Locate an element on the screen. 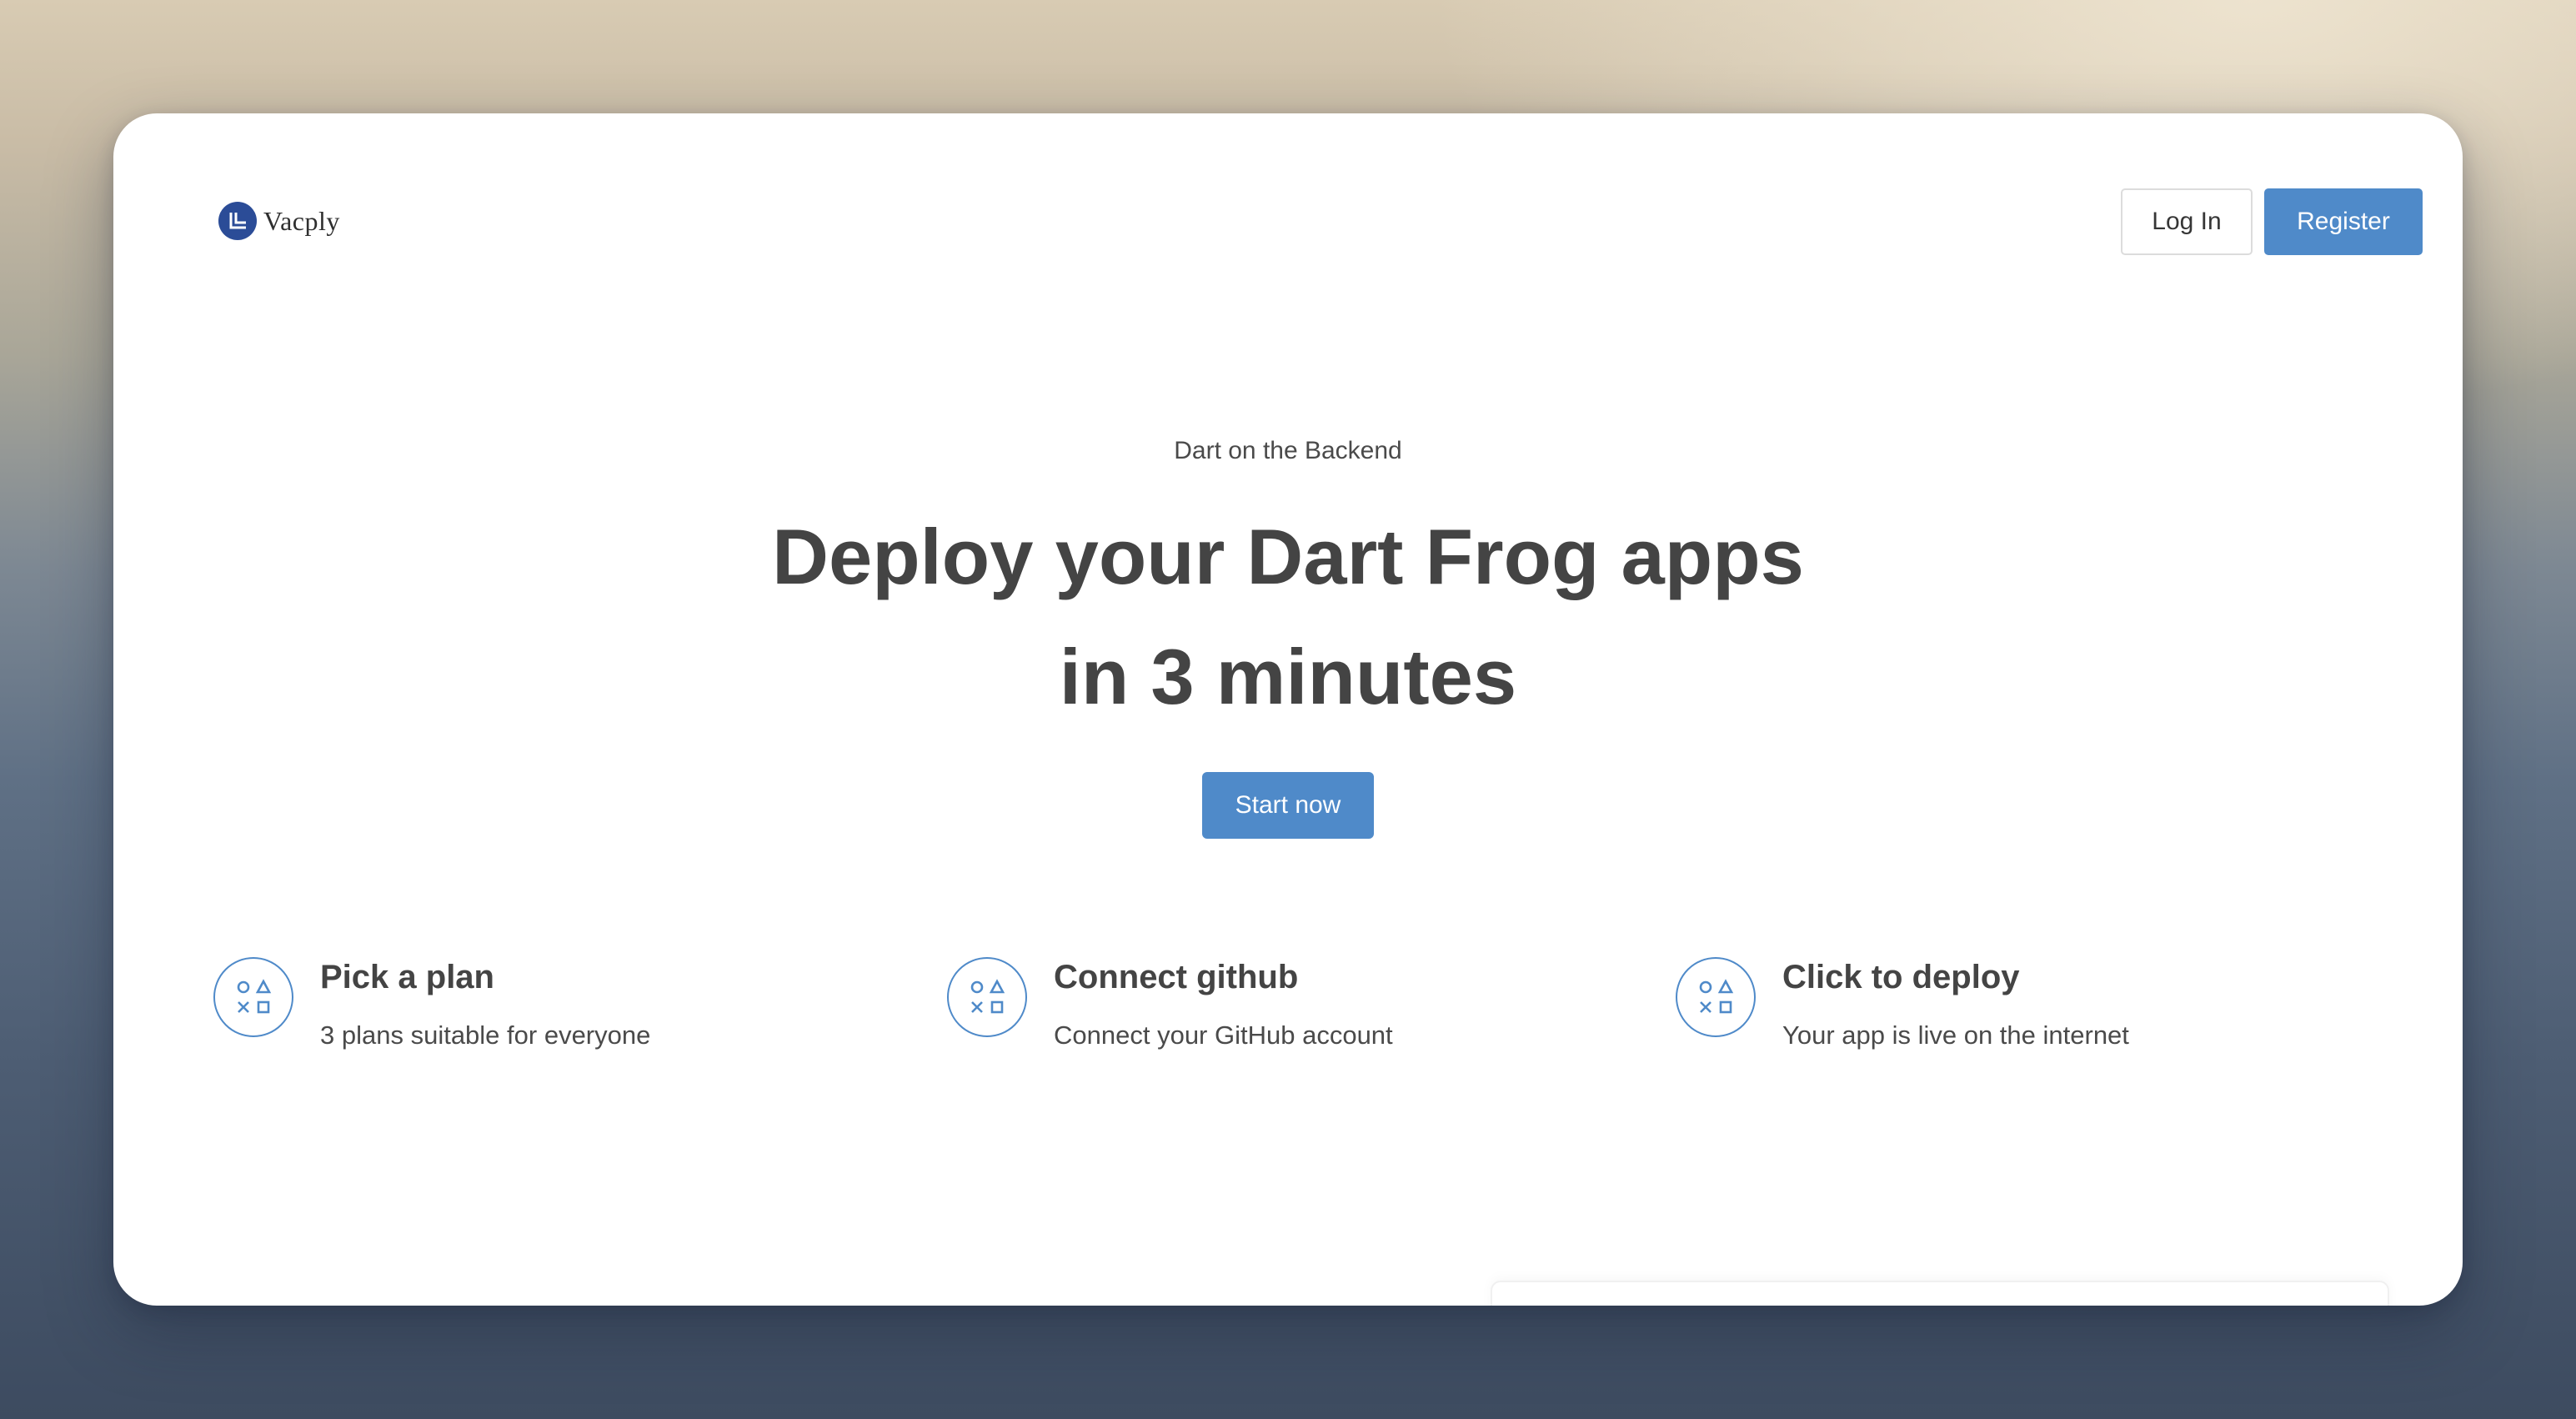  hero-title-line-1: Deploy your Dart Frog apps is located at coordinates (1288, 556).